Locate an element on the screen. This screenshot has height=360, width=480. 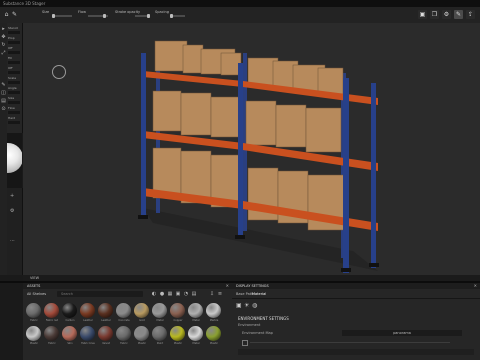
param-label: Scale is located at coordinates (12, 78).